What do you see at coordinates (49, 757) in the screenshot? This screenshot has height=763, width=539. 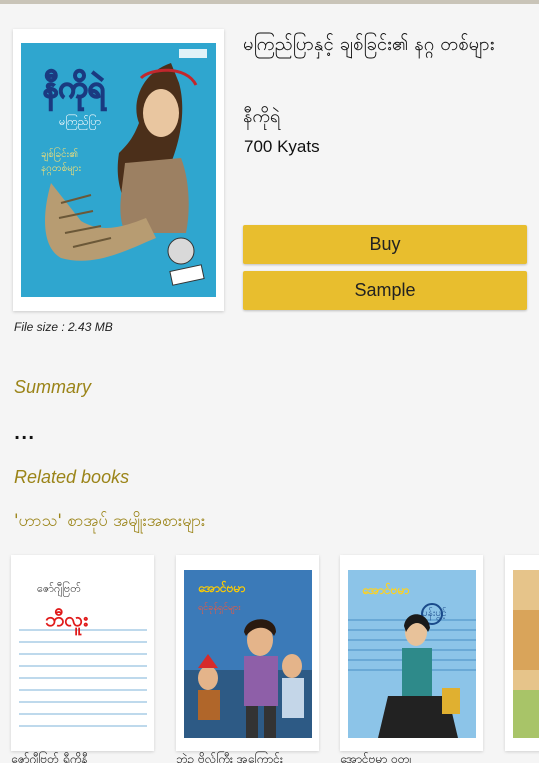 I see `related-book-caption: ဇော်ဂျီဗြတ် ရီကိုနီ` at bounding box center [49, 757].